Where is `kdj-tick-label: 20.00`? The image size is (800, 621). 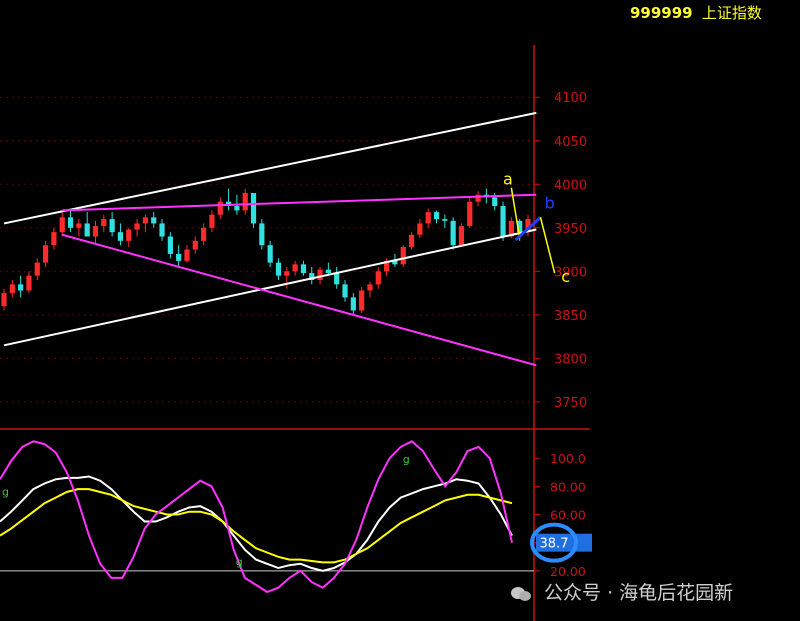
kdj-tick-label: 20.00 is located at coordinates (568, 571).